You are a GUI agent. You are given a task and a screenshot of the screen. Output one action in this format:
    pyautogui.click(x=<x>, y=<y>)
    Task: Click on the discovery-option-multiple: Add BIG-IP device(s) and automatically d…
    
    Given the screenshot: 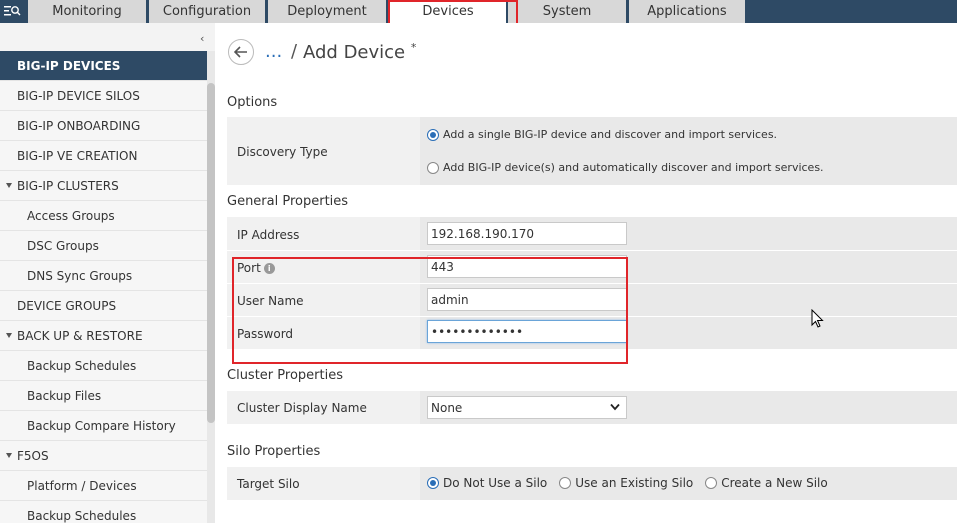 What is the action you would take?
    pyautogui.click(x=625, y=167)
    